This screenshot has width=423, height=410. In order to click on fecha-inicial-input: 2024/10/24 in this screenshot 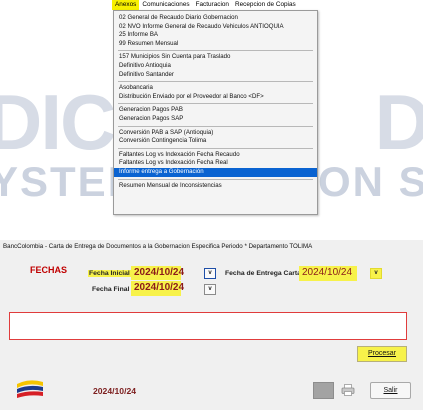, I will do `click(157, 273)`.